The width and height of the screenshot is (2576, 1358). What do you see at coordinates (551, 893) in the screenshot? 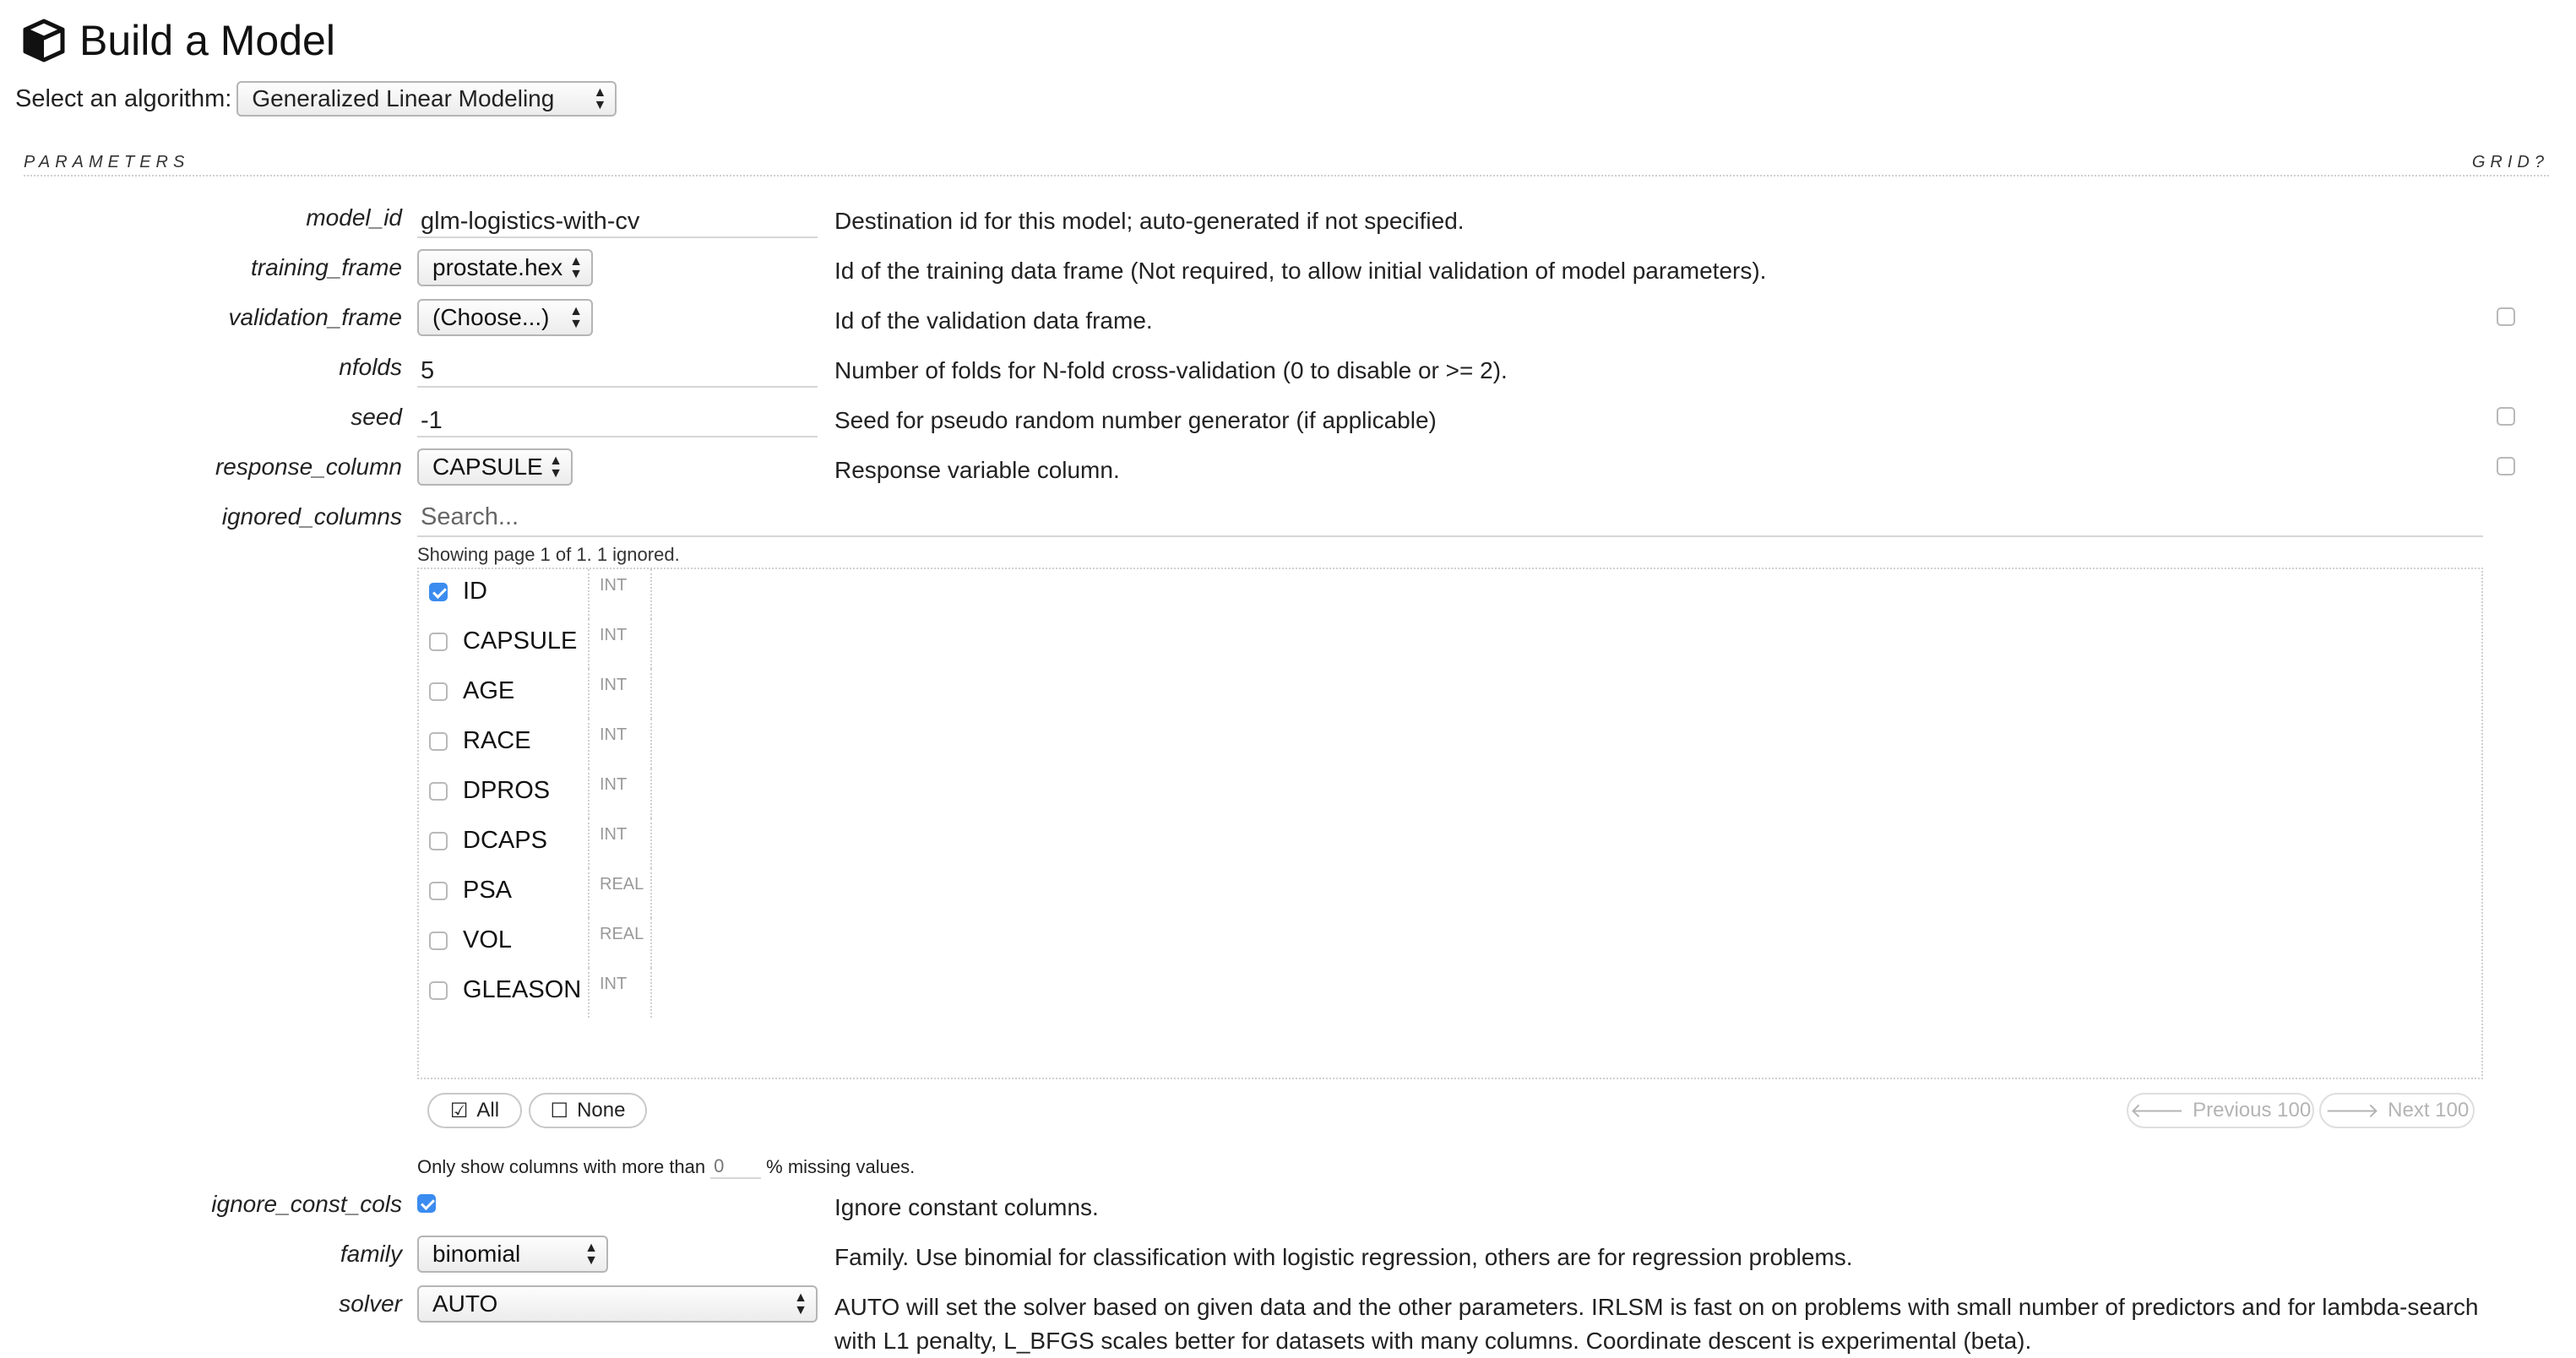
I see `column-item-psa: PSA REAL` at bounding box center [551, 893].